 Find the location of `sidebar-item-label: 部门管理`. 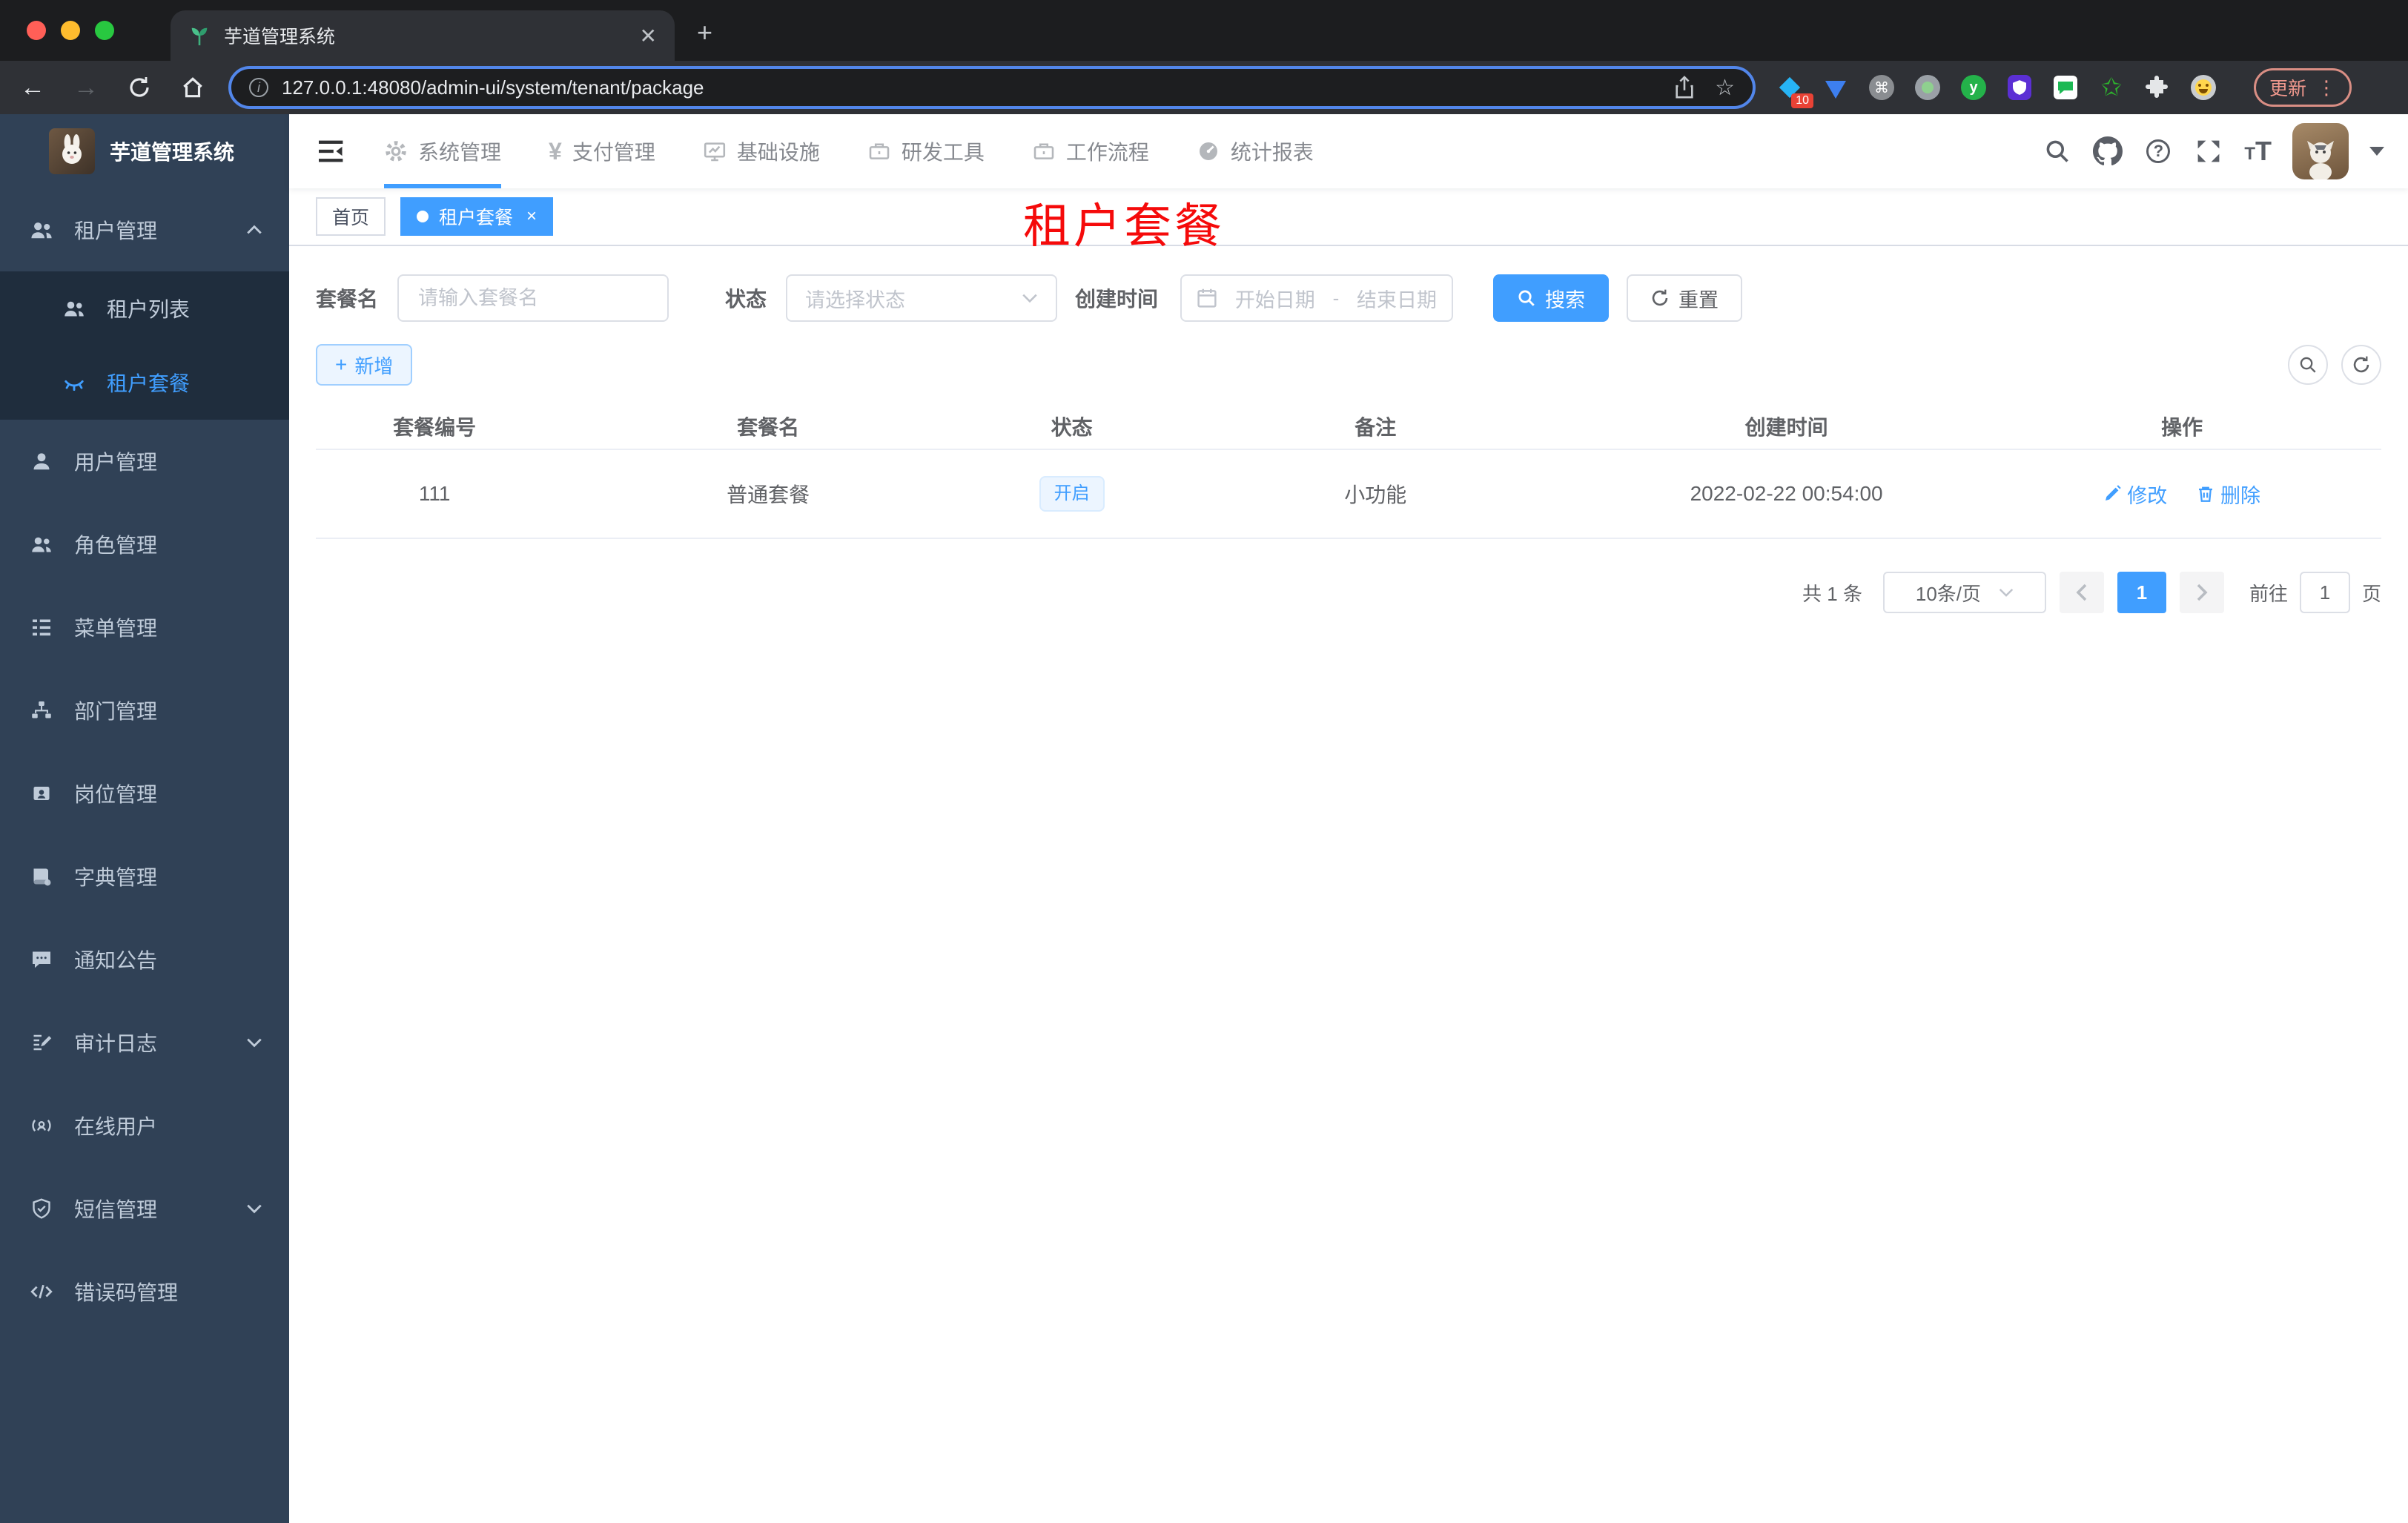

sidebar-item-label: 部门管理 is located at coordinates (116, 712).